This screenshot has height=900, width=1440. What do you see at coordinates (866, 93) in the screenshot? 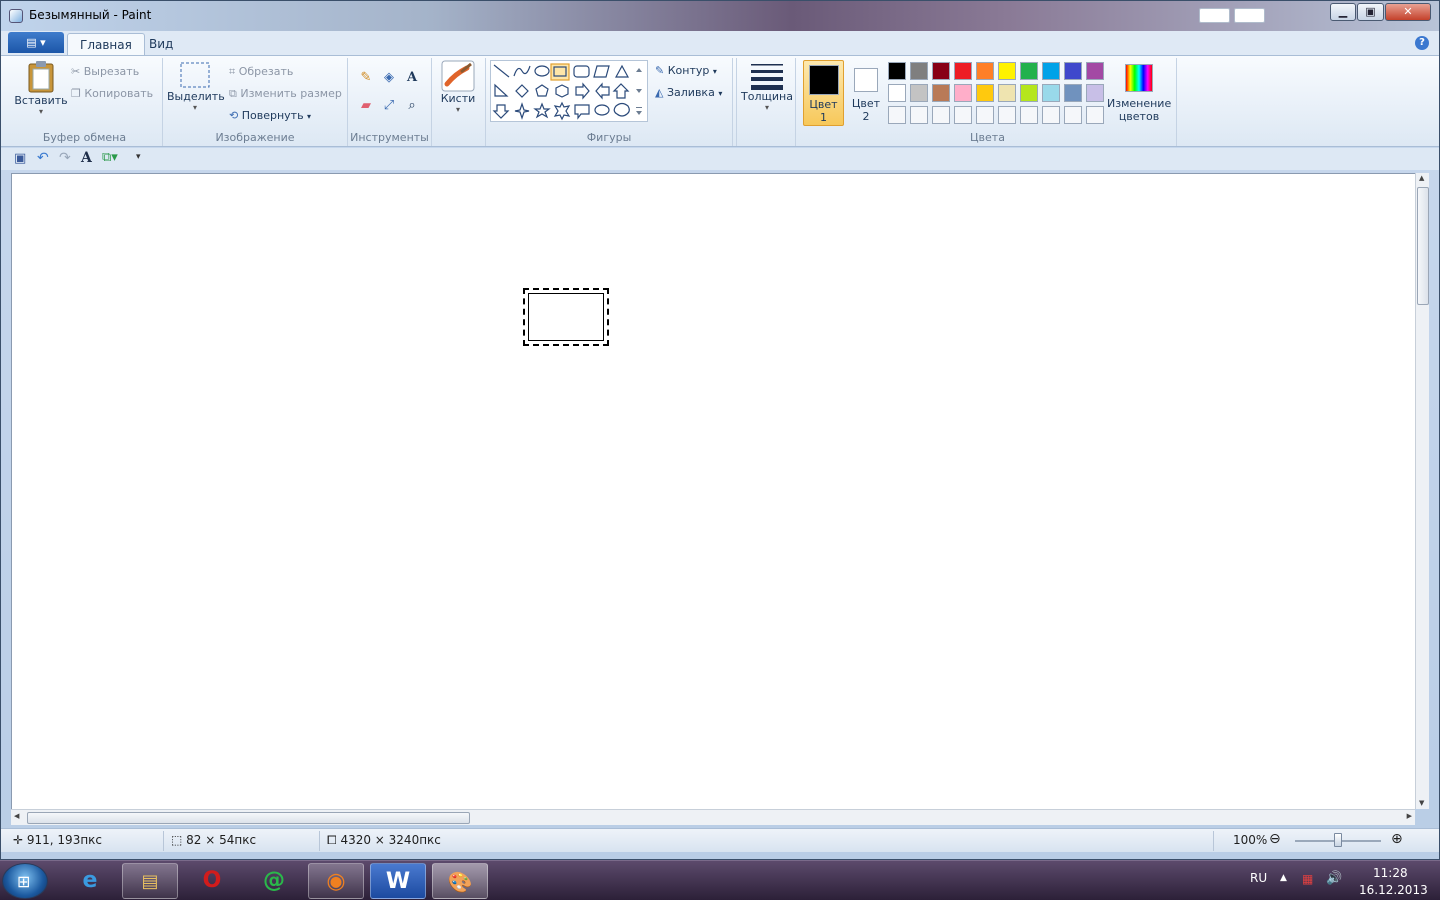
I see `color2-button: Цвет 2` at bounding box center [866, 93].